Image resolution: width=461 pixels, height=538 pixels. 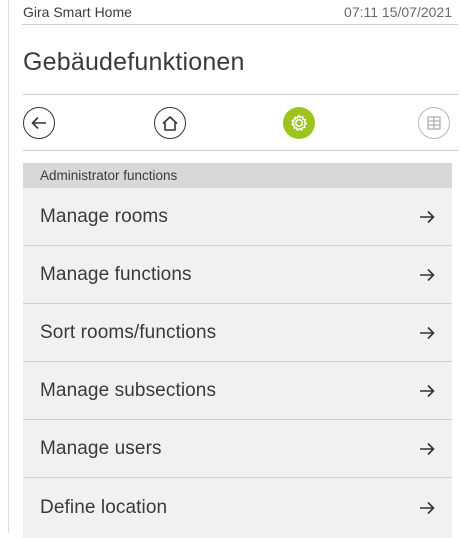 What do you see at coordinates (104, 216) in the screenshot?
I see `menu-item-label: Manage rooms` at bounding box center [104, 216].